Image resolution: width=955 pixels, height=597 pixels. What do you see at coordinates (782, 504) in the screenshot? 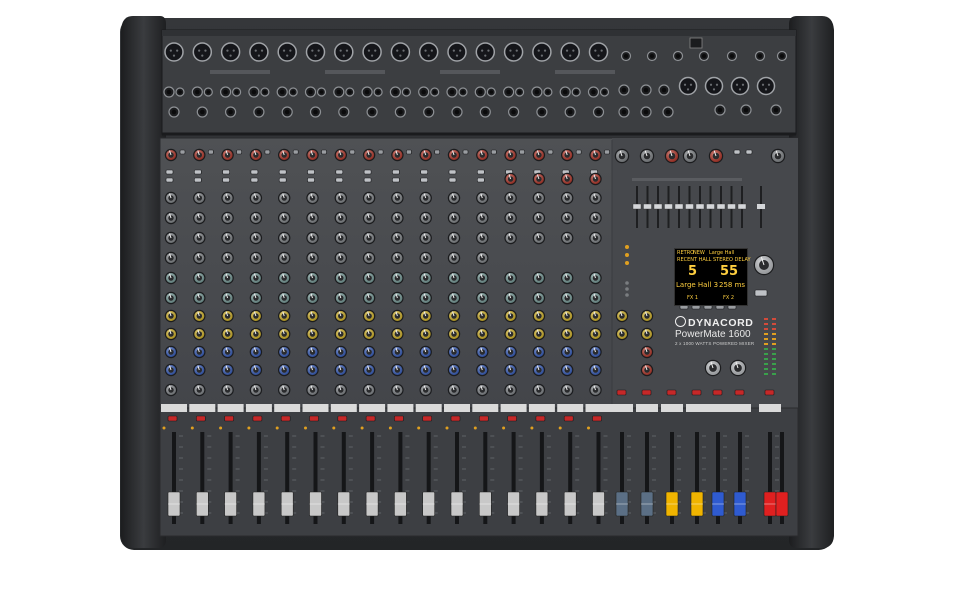
I see `fader-cap` at bounding box center [782, 504].